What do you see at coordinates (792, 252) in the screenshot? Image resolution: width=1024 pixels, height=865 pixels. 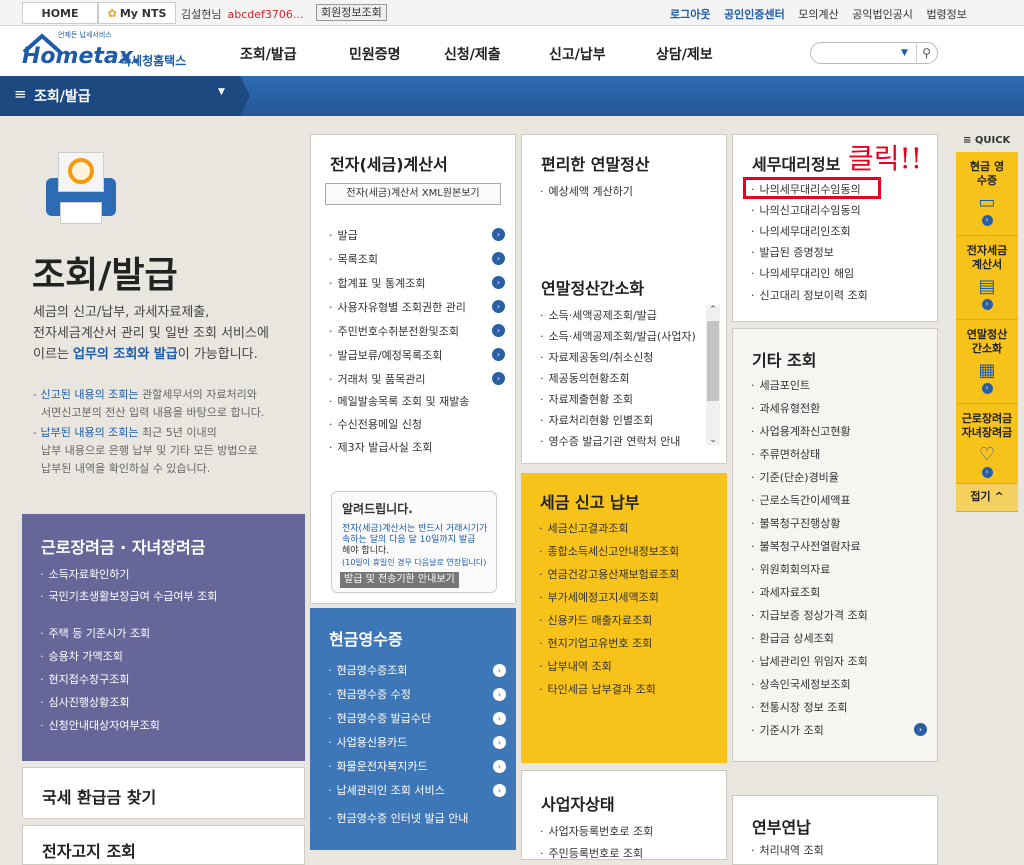 I see `tax-agent-item: 발급된 증명정보` at bounding box center [792, 252].